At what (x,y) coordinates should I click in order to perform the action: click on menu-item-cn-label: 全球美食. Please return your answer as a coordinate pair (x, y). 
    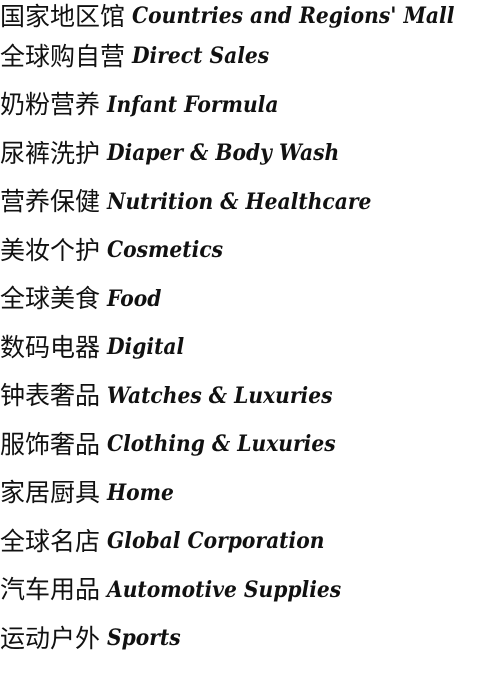
    Looking at the image, I should click on (50, 299).